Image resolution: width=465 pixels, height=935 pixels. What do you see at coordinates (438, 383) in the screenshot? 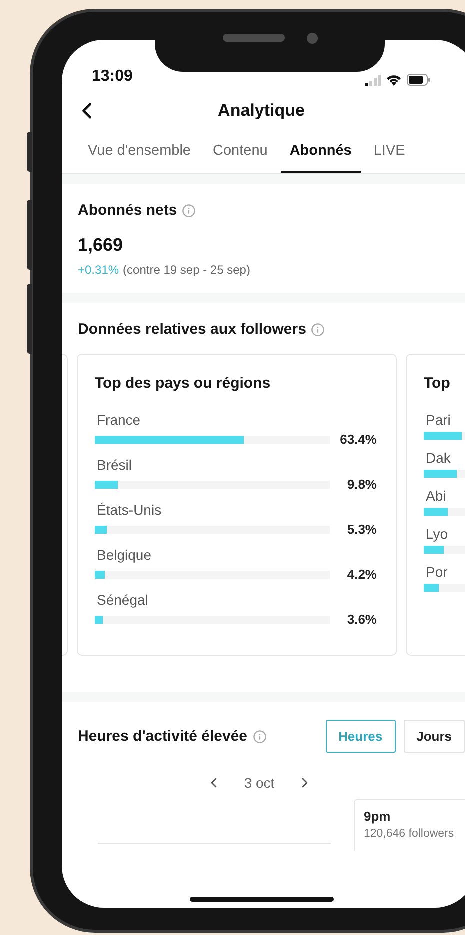
I see `card-title: Top` at bounding box center [438, 383].